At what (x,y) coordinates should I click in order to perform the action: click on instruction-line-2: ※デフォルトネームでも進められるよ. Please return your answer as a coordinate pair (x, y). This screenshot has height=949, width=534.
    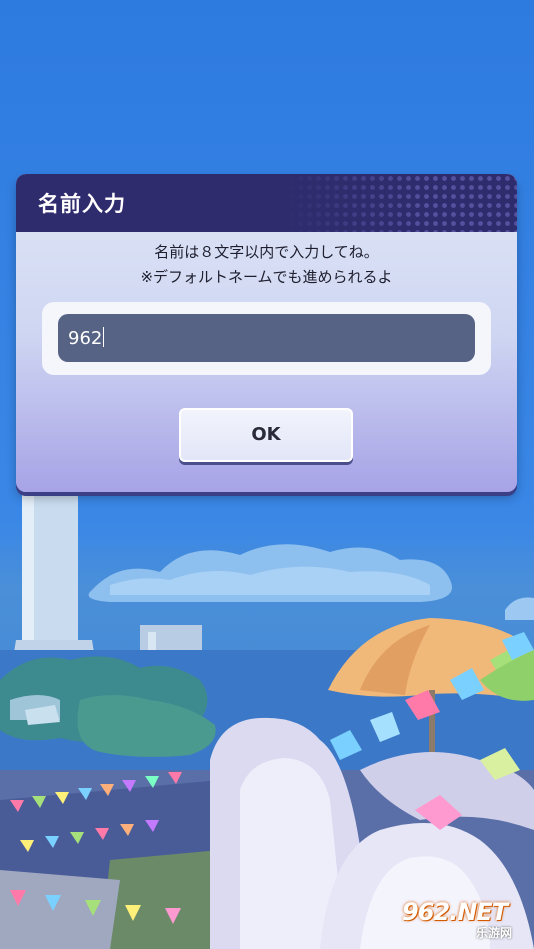
    Looking at the image, I should click on (266, 277).